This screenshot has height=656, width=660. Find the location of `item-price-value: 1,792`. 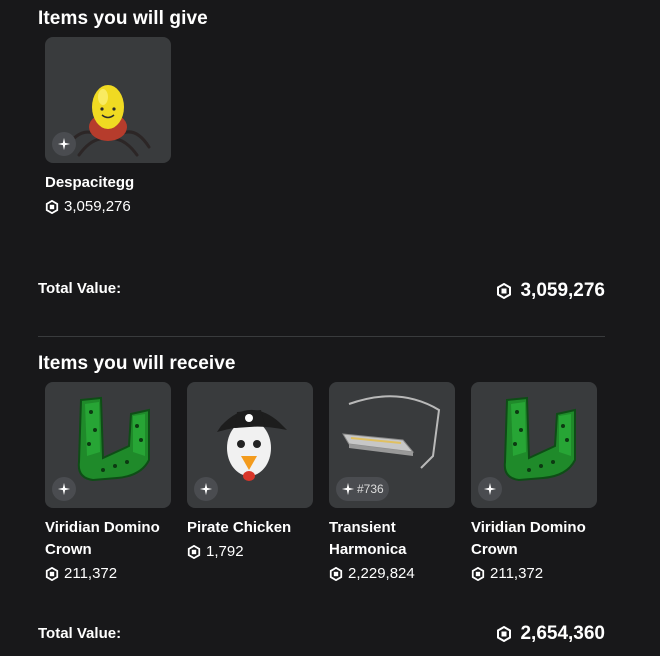

item-price-value: 1,792 is located at coordinates (225, 551).